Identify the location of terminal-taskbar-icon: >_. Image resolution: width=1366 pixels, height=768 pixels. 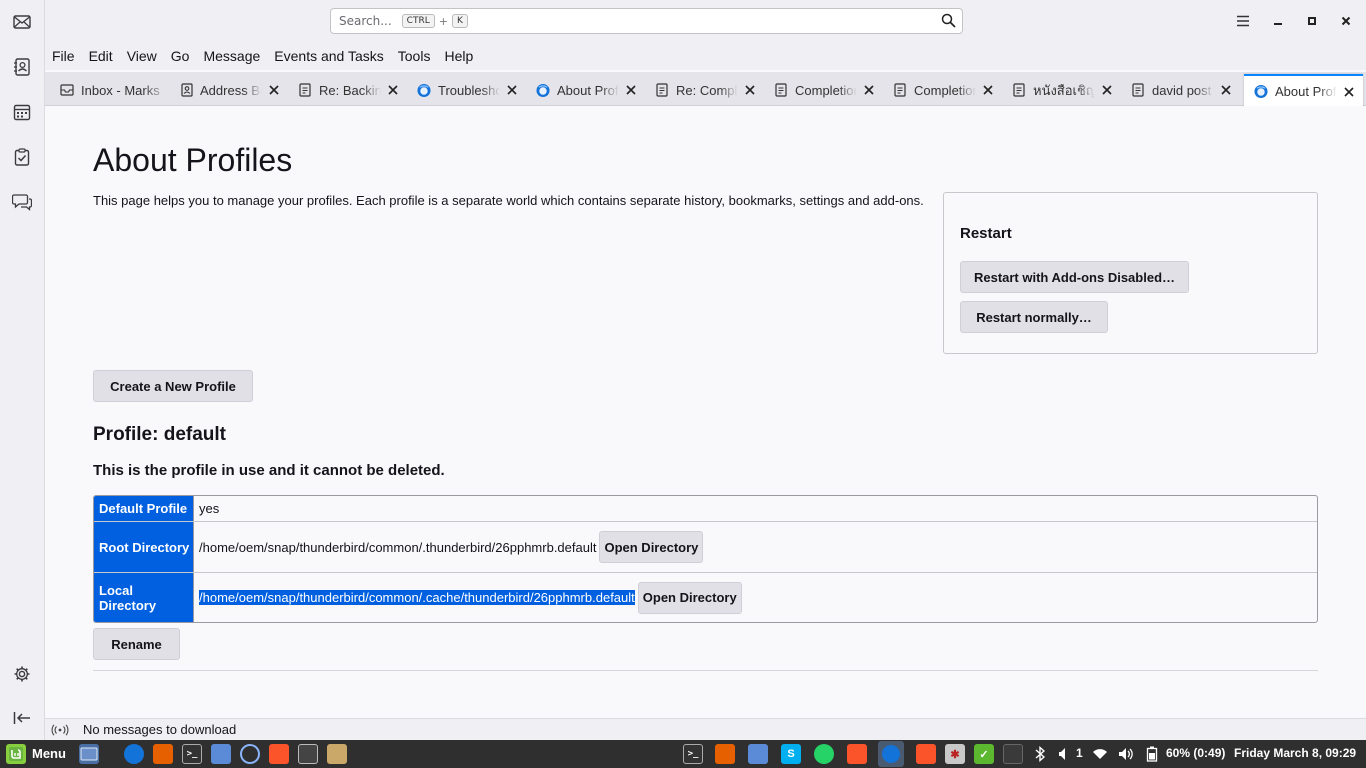
(192, 754).